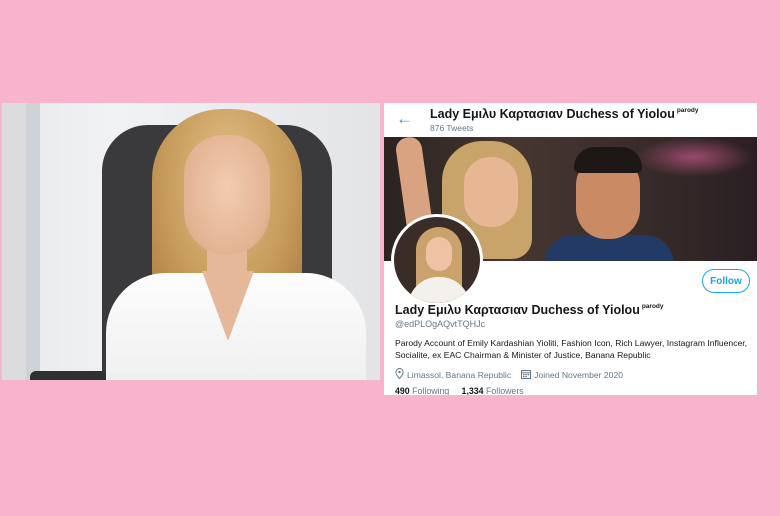 The image size is (780, 516). What do you see at coordinates (431, 390) in the screenshot?
I see `following-label: Following` at bounding box center [431, 390].